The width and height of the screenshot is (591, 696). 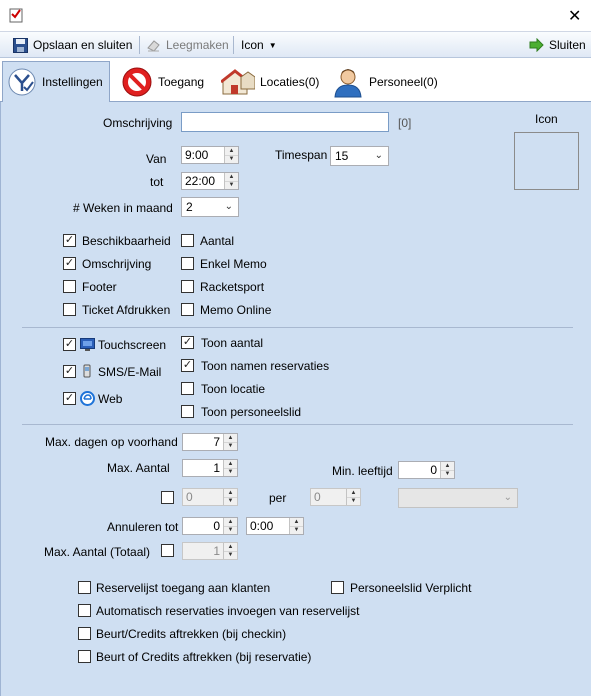 I want to click on weken-label: # Weken in maand, so click(x=123, y=208).